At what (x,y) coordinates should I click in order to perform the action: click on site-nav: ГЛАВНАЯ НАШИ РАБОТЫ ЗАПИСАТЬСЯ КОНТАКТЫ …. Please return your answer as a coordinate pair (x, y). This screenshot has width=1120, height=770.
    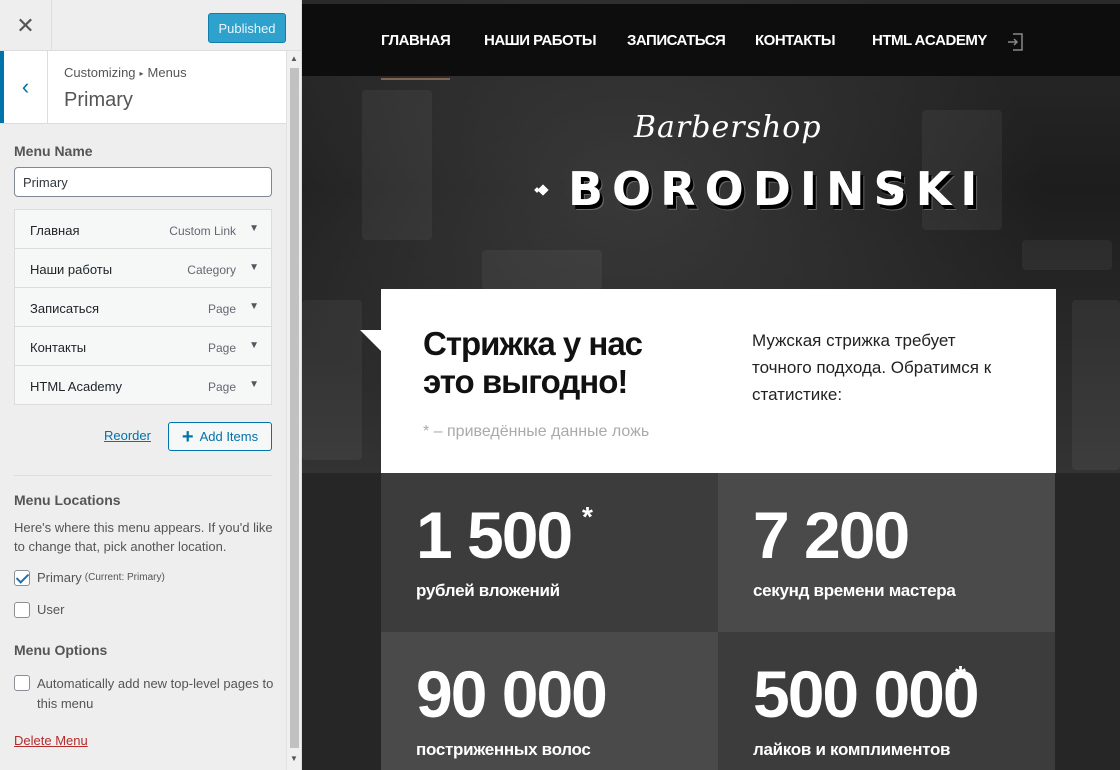
    Looking at the image, I should click on (711, 42).